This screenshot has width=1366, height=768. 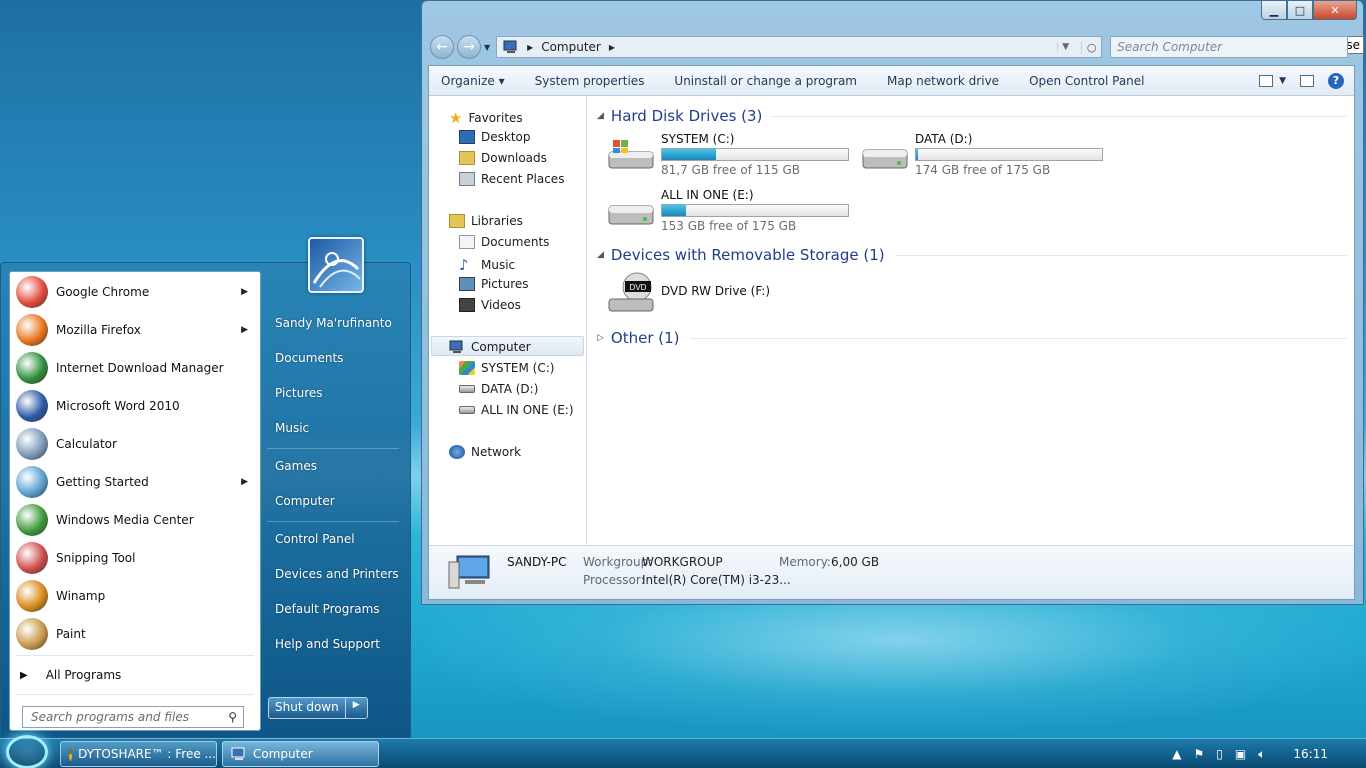 I want to click on drive-d: DATA (D:) 174 GB free of 175 GB, so click(x=982, y=154).